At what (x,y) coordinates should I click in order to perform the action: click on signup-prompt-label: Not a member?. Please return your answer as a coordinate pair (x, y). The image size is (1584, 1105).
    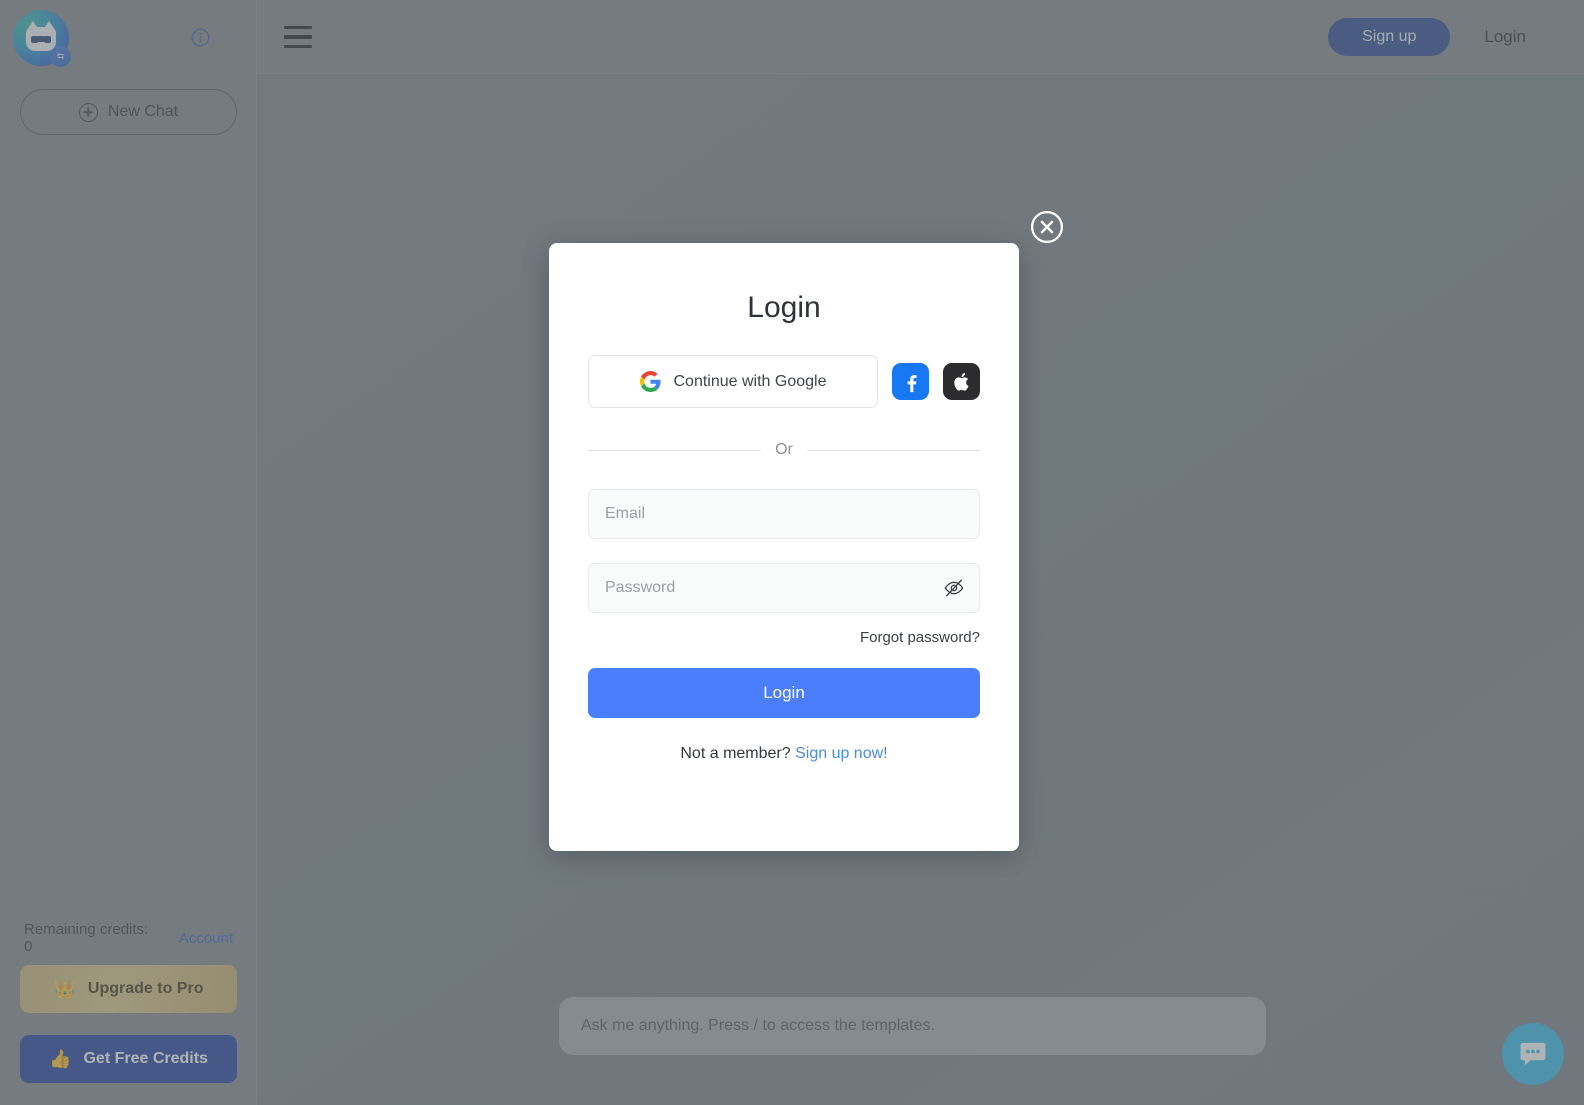
    Looking at the image, I should click on (735, 753).